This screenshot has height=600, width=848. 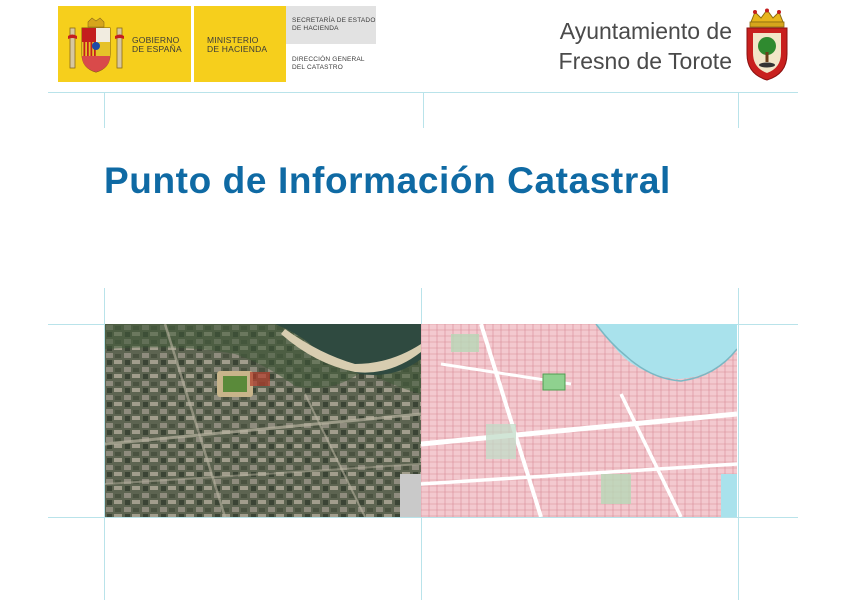 I want to click on secretaria-de-estado-label: SECRETARÍA DE ESTADO DE HACIENDA, so click(x=334, y=24).